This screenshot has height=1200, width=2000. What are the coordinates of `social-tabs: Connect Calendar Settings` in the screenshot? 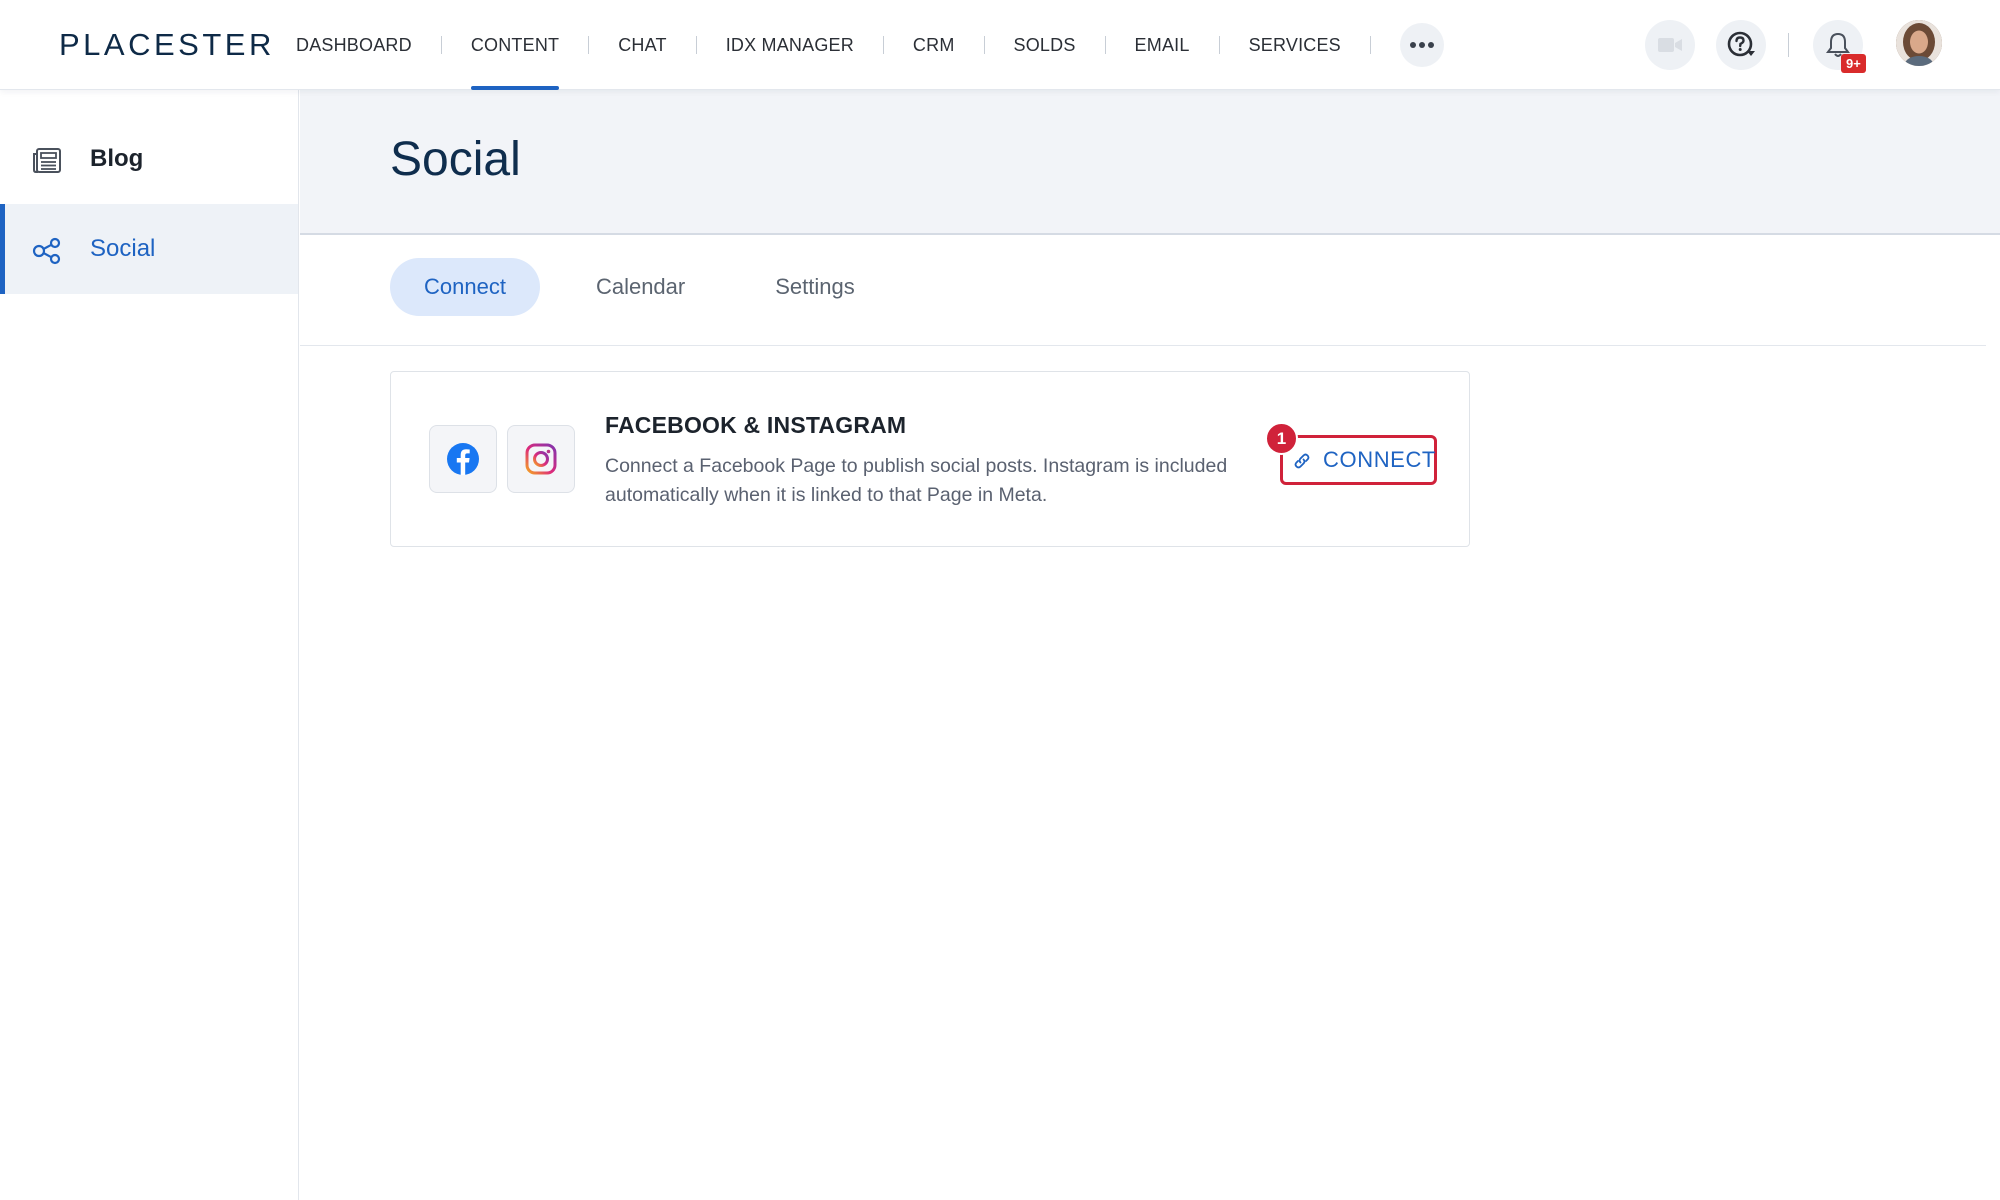 It's located at (650, 287).